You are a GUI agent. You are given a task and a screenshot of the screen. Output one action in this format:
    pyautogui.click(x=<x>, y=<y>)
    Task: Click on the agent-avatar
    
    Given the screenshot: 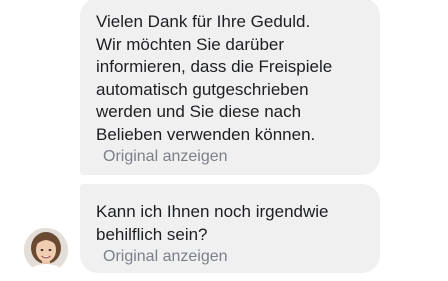 What is the action you would take?
    pyautogui.click(x=46, y=250)
    